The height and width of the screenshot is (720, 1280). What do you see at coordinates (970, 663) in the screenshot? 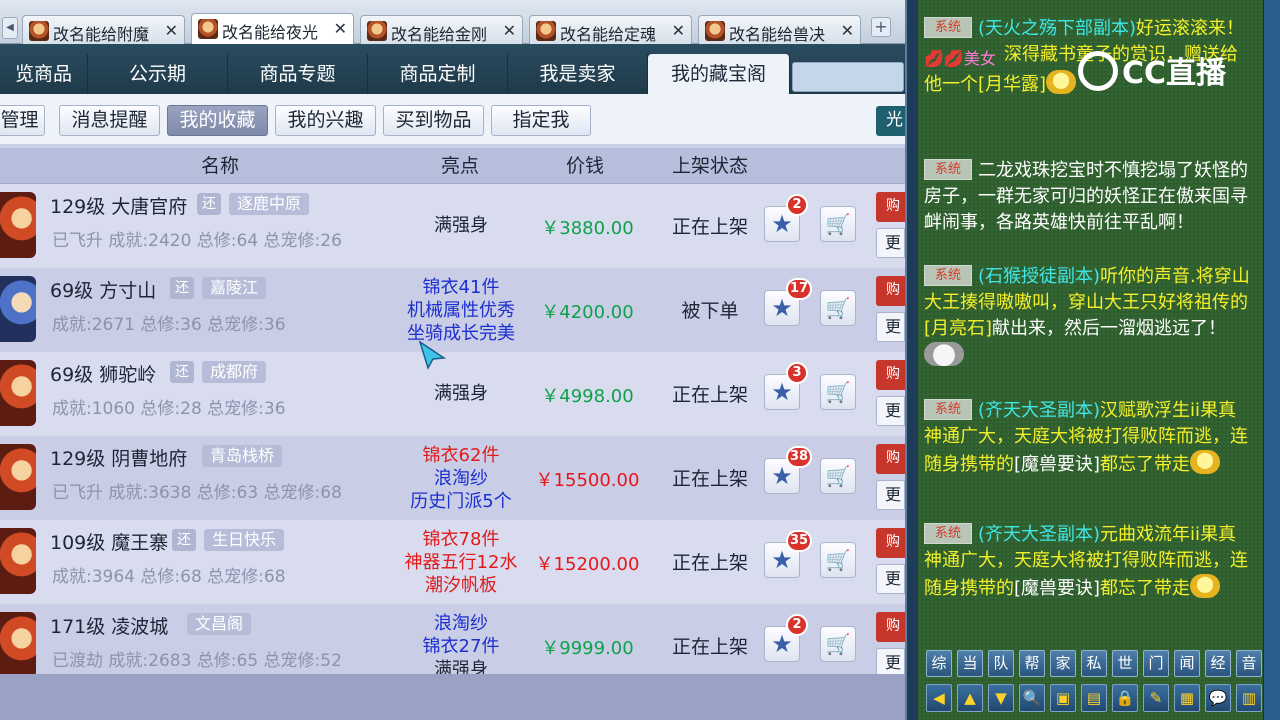
I see `chat-channel-tab: 当` at bounding box center [970, 663].